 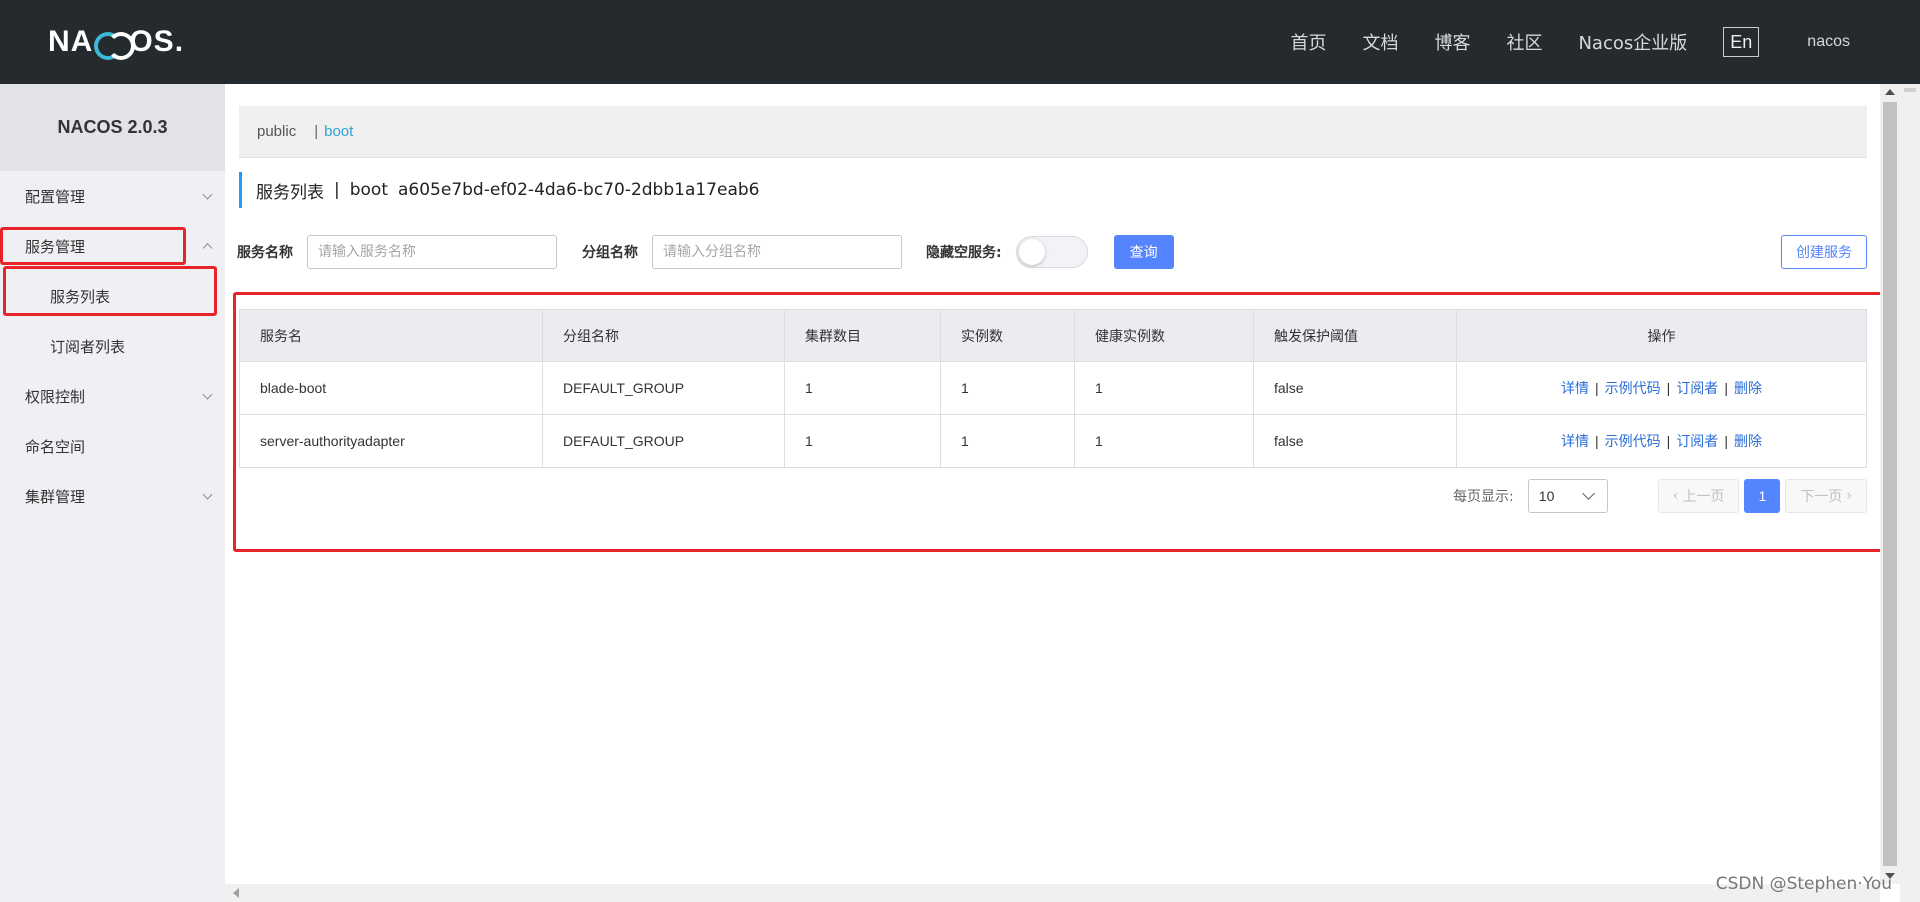 What do you see at coordinates (265, 253) in the screenshot?
I see `service-name-label: 服务名称` at bounding box center [265, 253].